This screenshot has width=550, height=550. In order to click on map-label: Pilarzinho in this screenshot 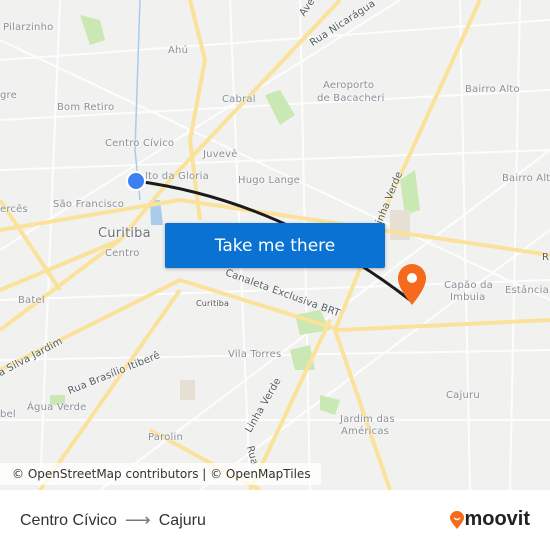, I will do `click(28, 27)`.